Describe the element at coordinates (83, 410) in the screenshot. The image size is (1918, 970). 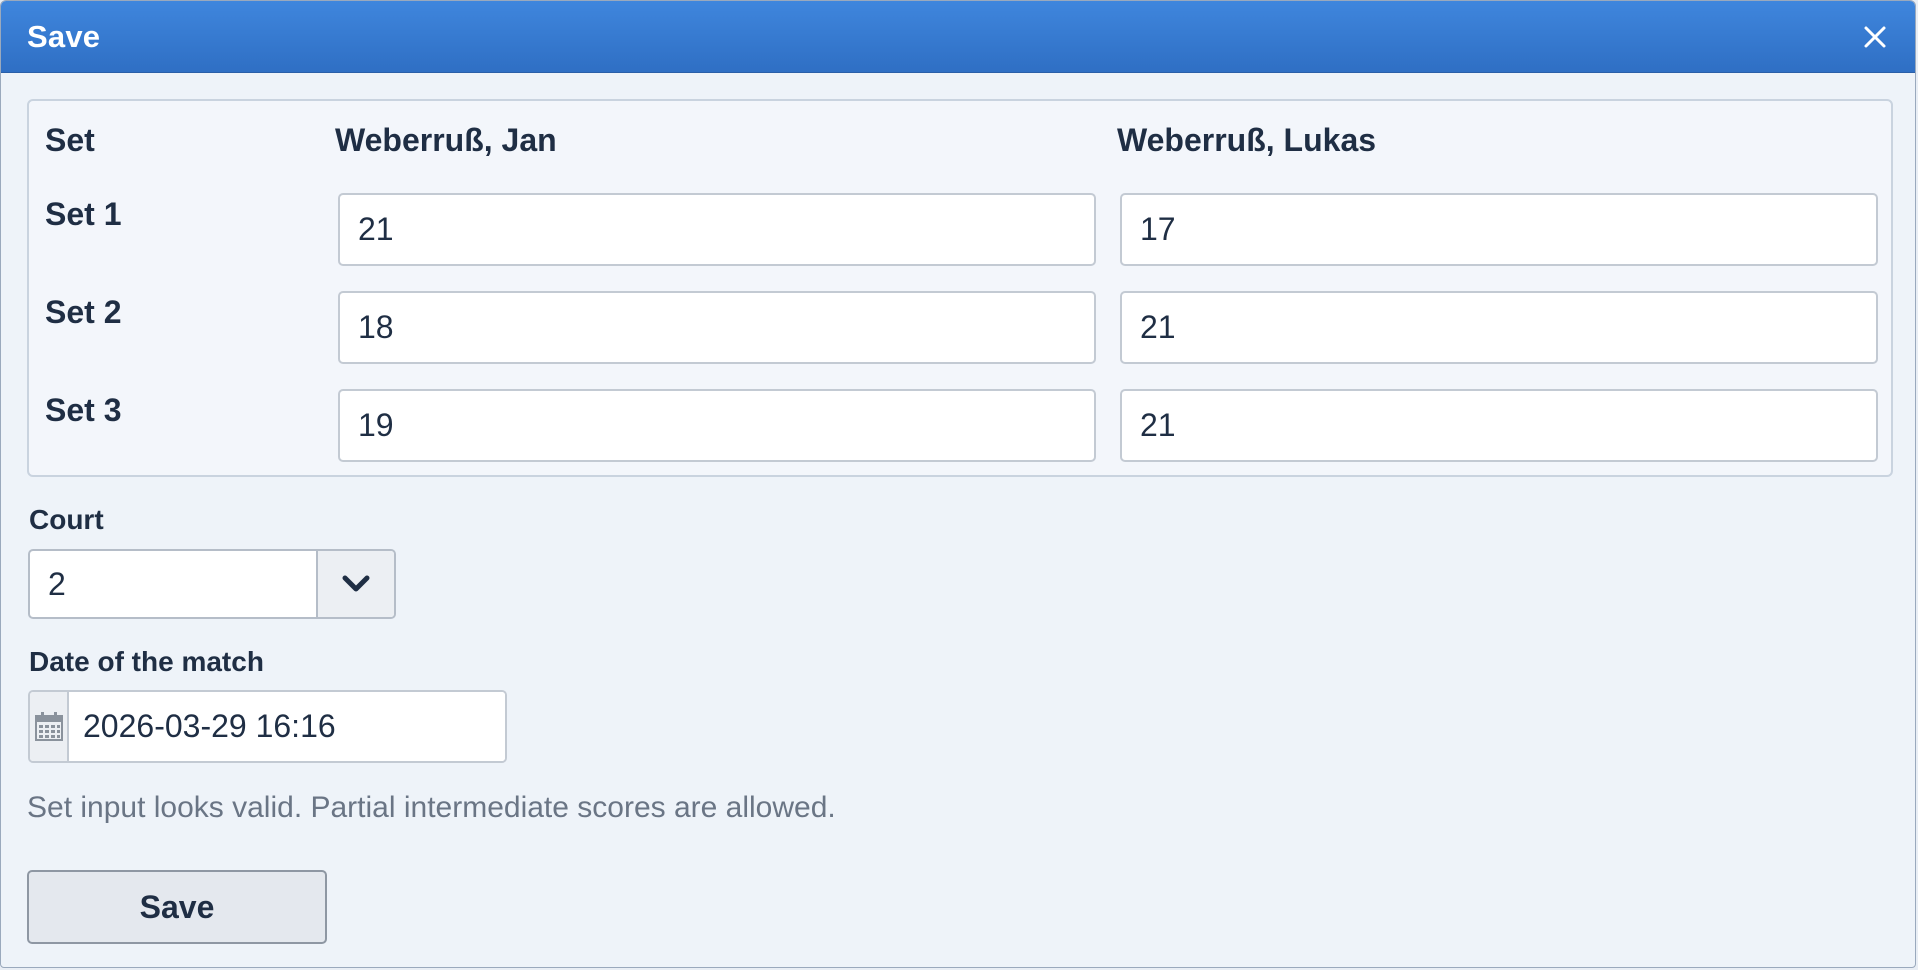
I see `set-3-label: Set 3` at that location.